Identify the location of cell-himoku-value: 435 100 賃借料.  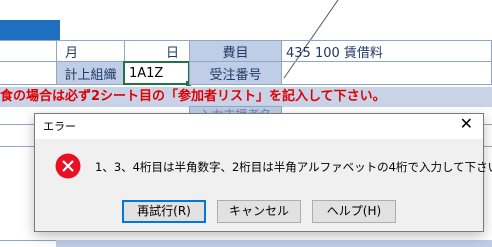
(386, 51).